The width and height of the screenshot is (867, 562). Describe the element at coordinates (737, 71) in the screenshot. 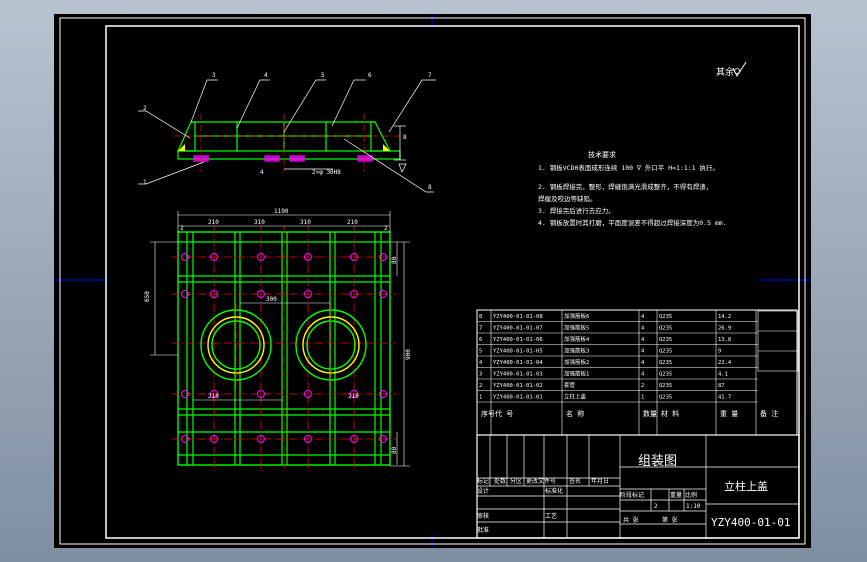

I see `roughness-circle-icon` at that location.